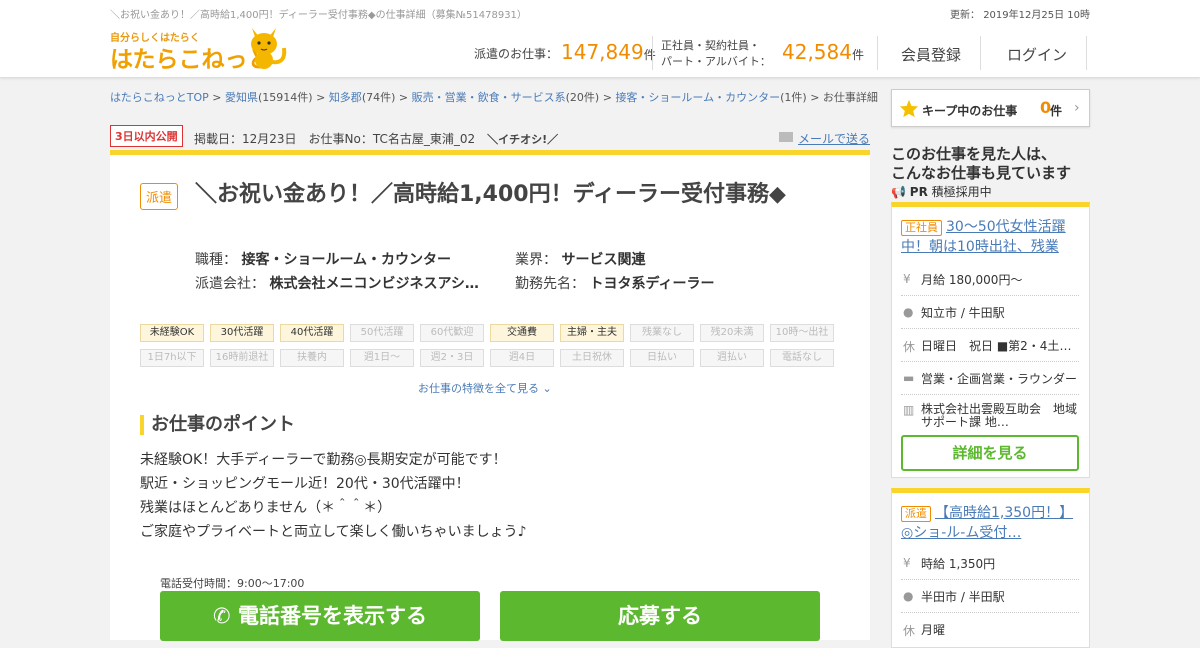 The width and height of the screenshot is (1200, 648). Describe the element at coordinates (217, 425) in the screenshot. I see `point-heading: お仕事のポイント` at that location.